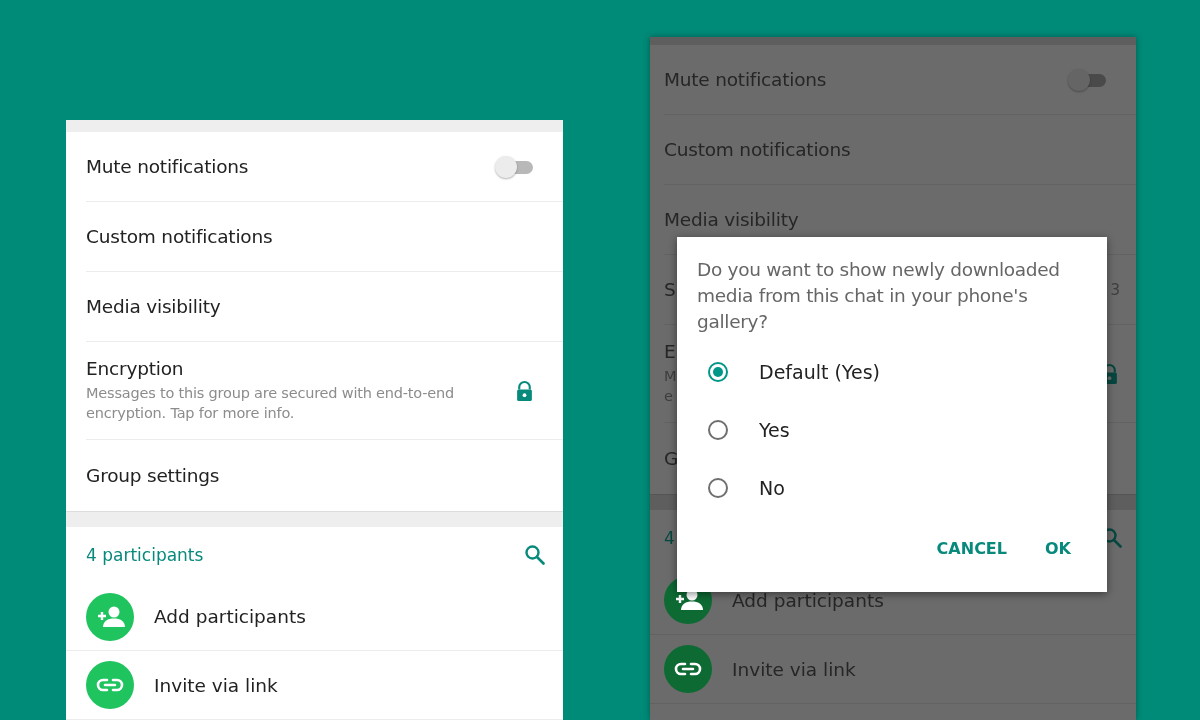 Image resolution: width=1200 pixels, height=720 pixels. What do you see at coordinates (145, 554) in the screenshot?
I see `participants-count: 4 participants` at bounding box center [145, 554].